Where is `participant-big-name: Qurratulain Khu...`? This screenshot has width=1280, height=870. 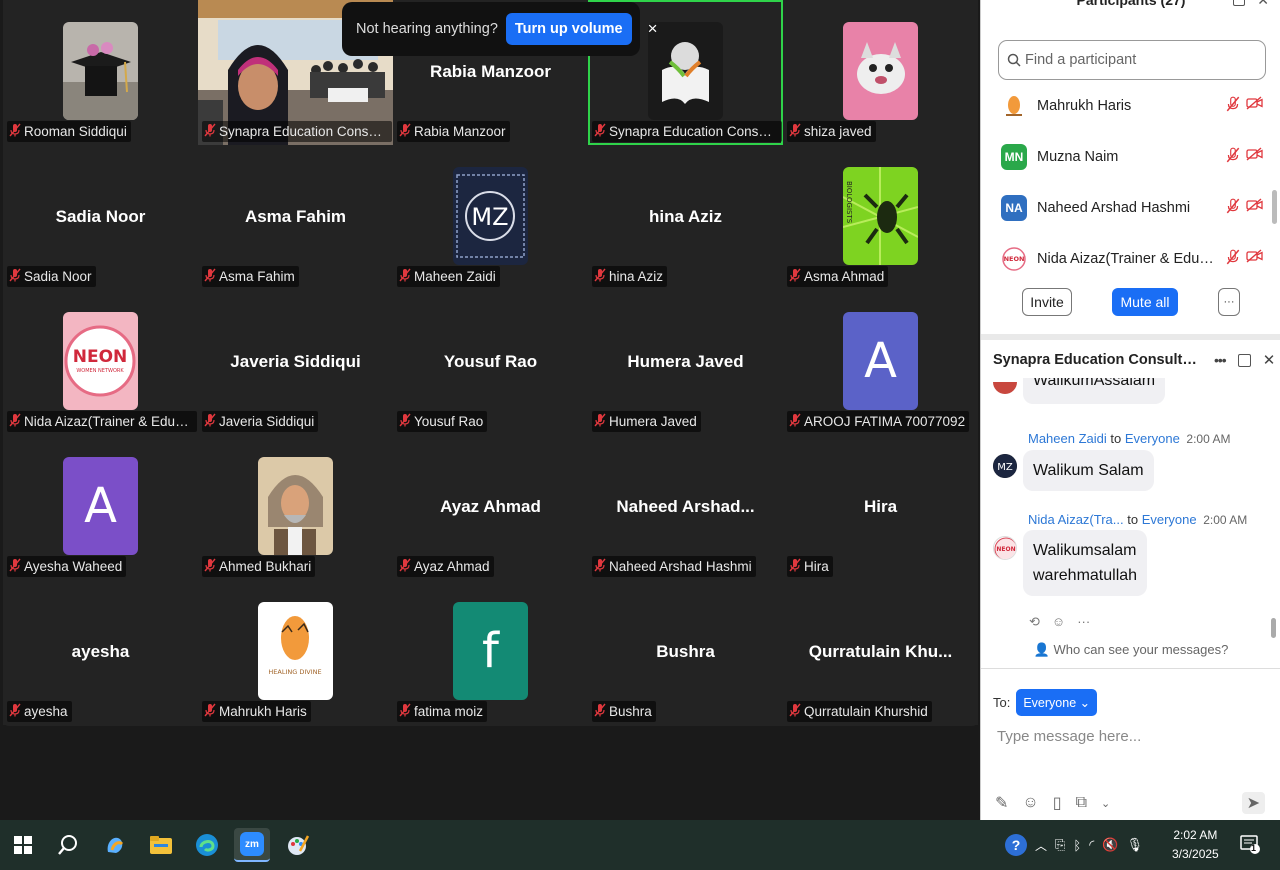 participant-big-name: Qurratulain Khu... is located at coordinates (880, 651).